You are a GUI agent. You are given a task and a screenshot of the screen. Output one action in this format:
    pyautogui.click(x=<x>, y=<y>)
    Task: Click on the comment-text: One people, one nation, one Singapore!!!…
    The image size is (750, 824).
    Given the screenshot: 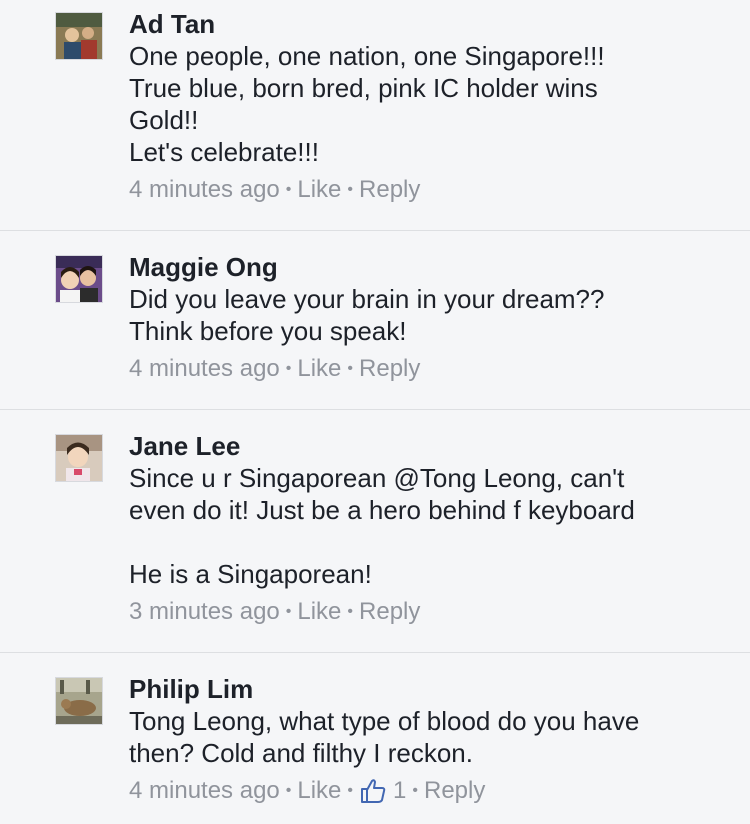 What is the action you would take?
    pyautogui.click(x=367, y=104)
    